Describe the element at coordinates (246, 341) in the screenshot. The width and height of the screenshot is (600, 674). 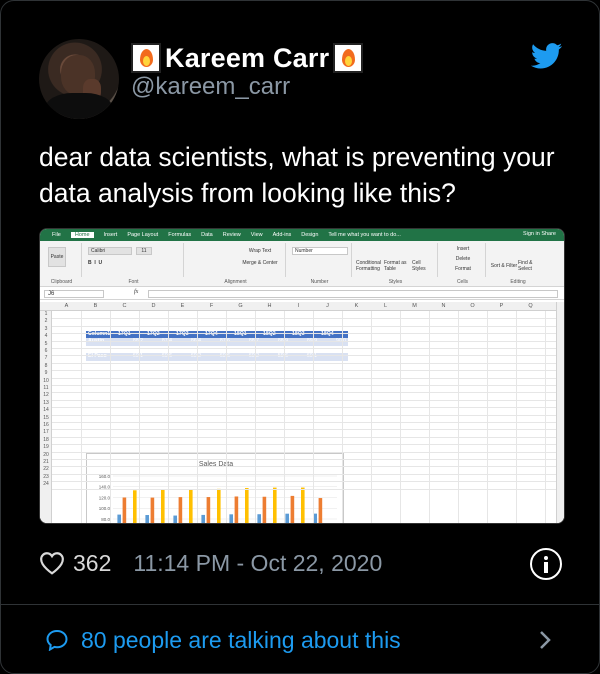
I see `table-cell: 88.7` at that location.